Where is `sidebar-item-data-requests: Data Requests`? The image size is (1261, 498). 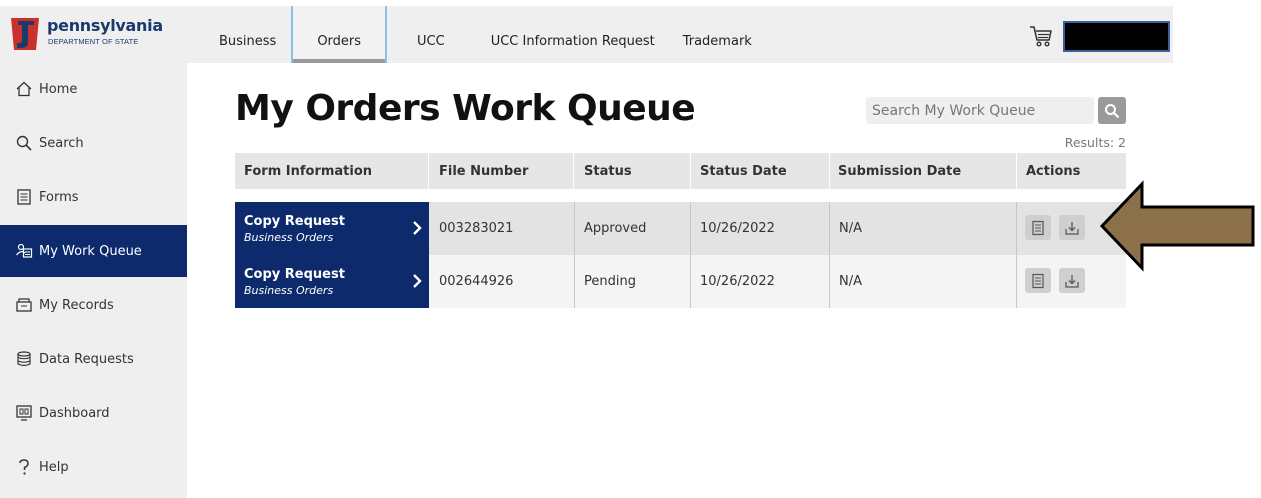 sidebar-item-data-requests: Data Requests is located at coordinates (93, 359).